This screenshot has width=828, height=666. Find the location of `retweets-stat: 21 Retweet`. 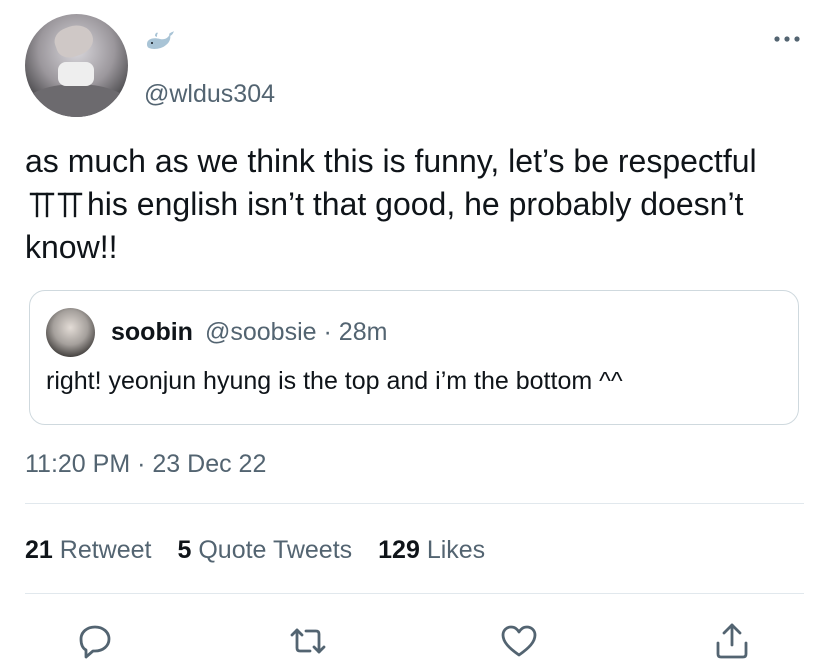

retweets-stat: 21 Retweet is located at coordinates (88, 550).